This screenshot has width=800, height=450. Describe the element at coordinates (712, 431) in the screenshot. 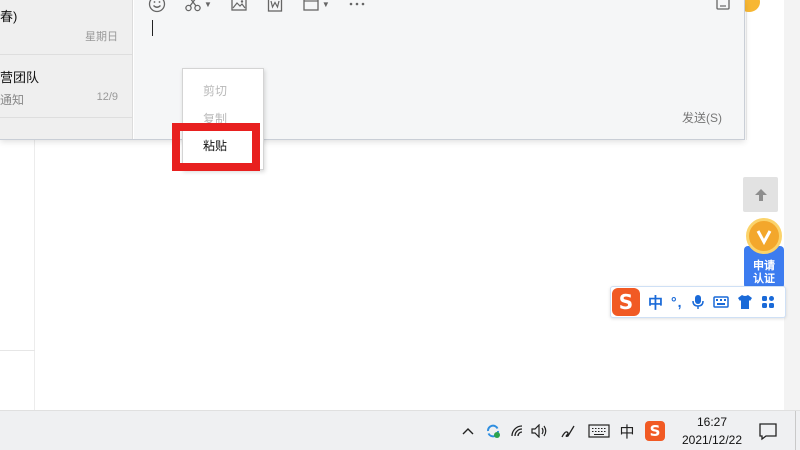

I see `taskbar-clock: 16:27 2021/12/22` at that location.